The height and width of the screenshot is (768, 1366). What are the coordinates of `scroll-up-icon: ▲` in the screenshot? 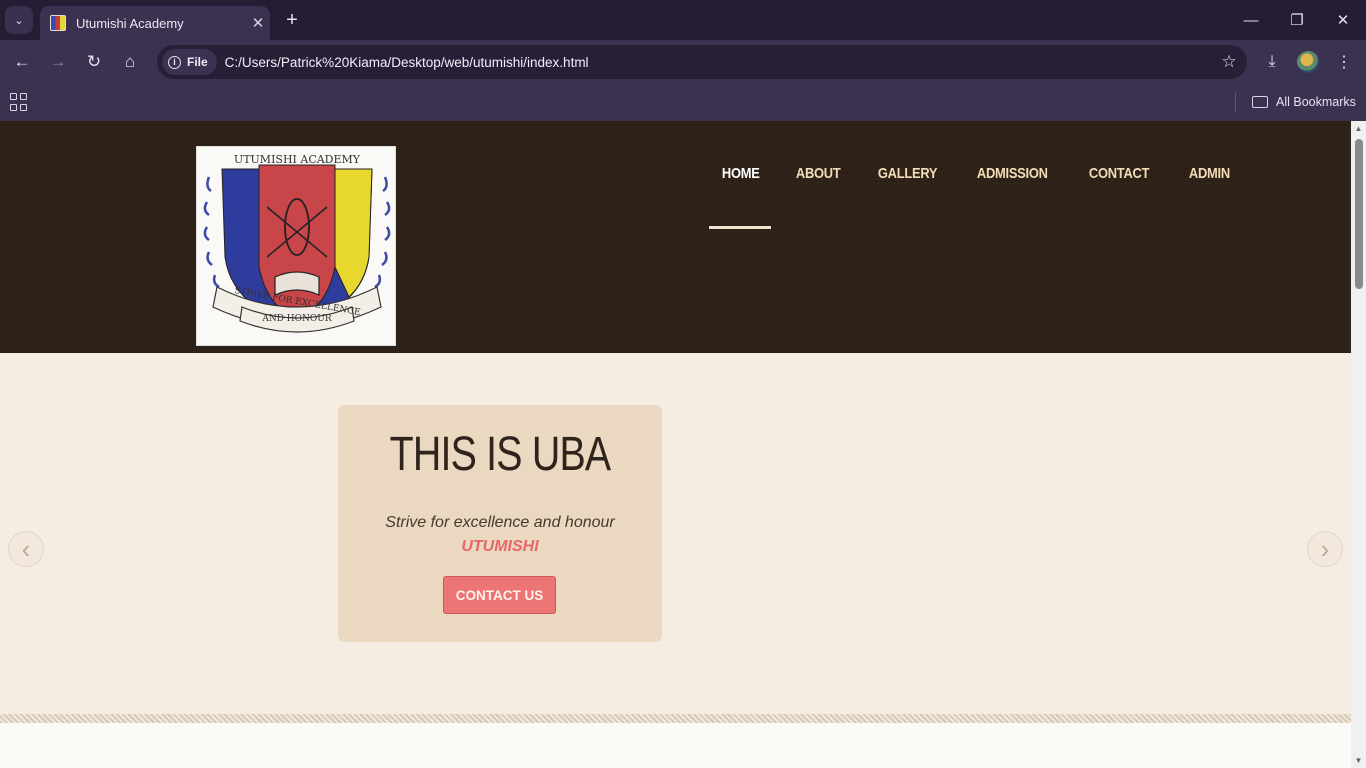 It's located at (1358, 128).